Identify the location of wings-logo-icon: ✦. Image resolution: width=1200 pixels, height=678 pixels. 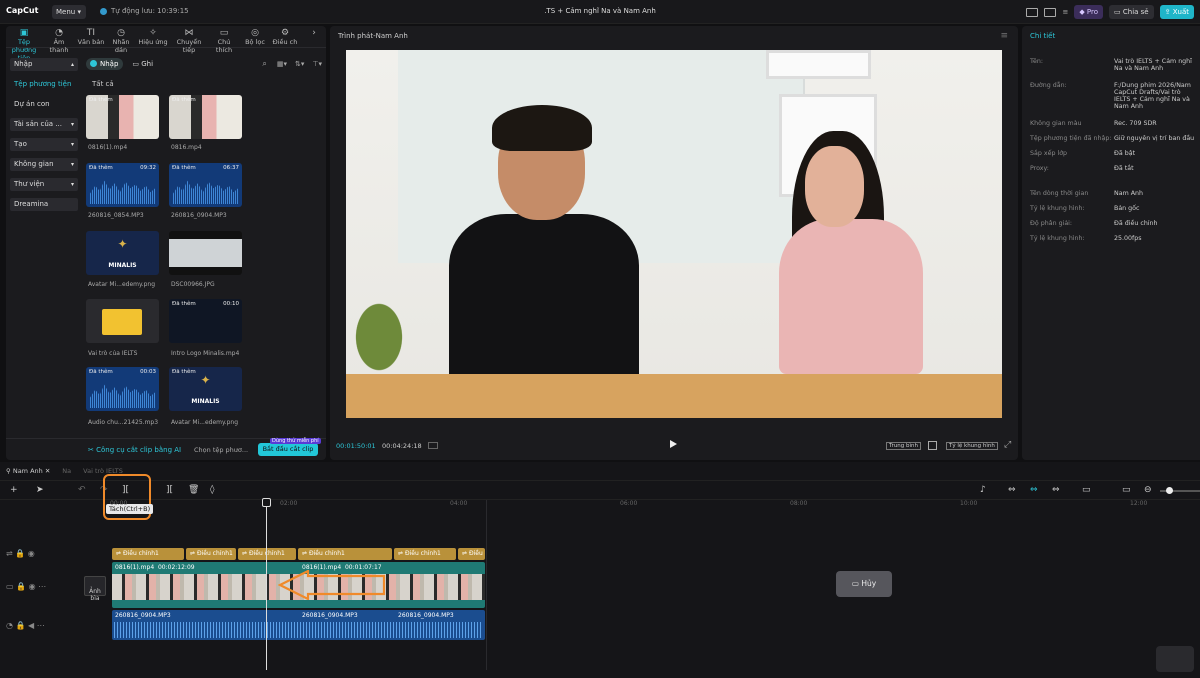
(122, 244).